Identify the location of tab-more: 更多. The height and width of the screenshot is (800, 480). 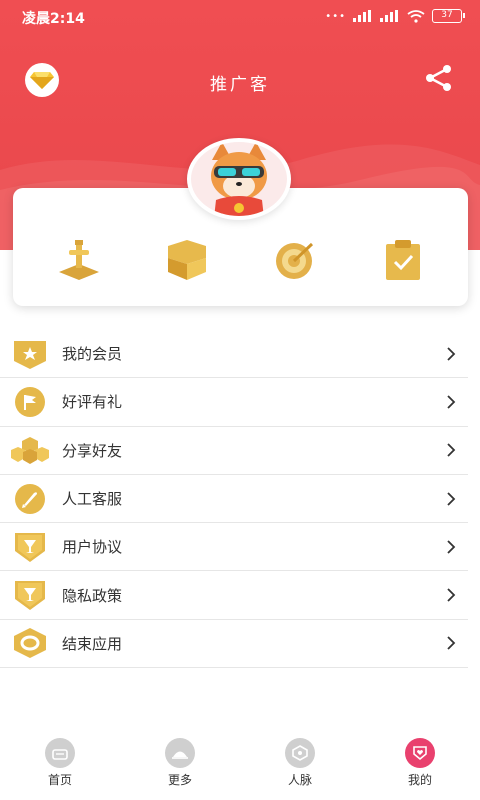
(180, 763).